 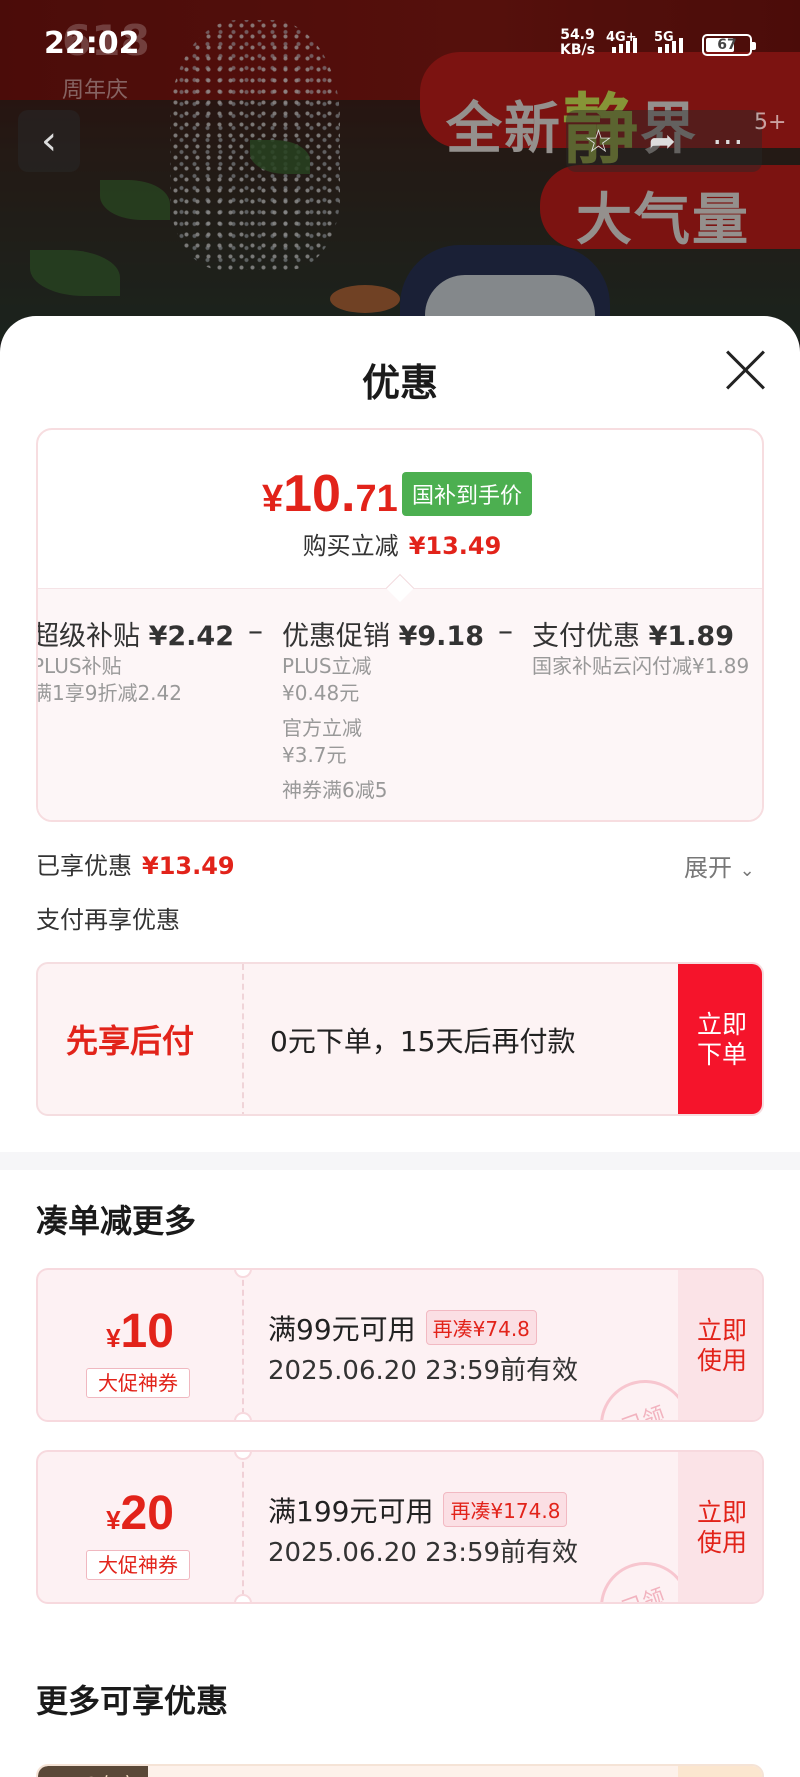 I want to click on net-speed-unit: KB/s, so click(x=577, y=50).